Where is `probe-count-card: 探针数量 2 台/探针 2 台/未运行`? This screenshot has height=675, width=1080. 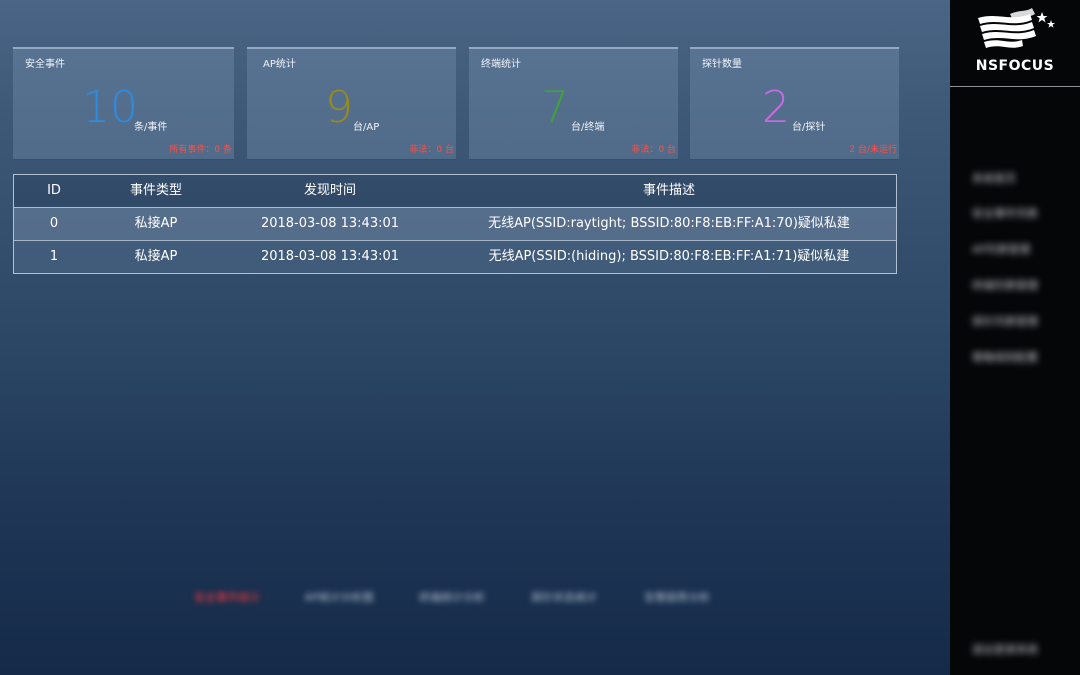
probe-count-card: 探针数量 2 台/探针 2 台/未运行 is located at coordinates (794, 103).